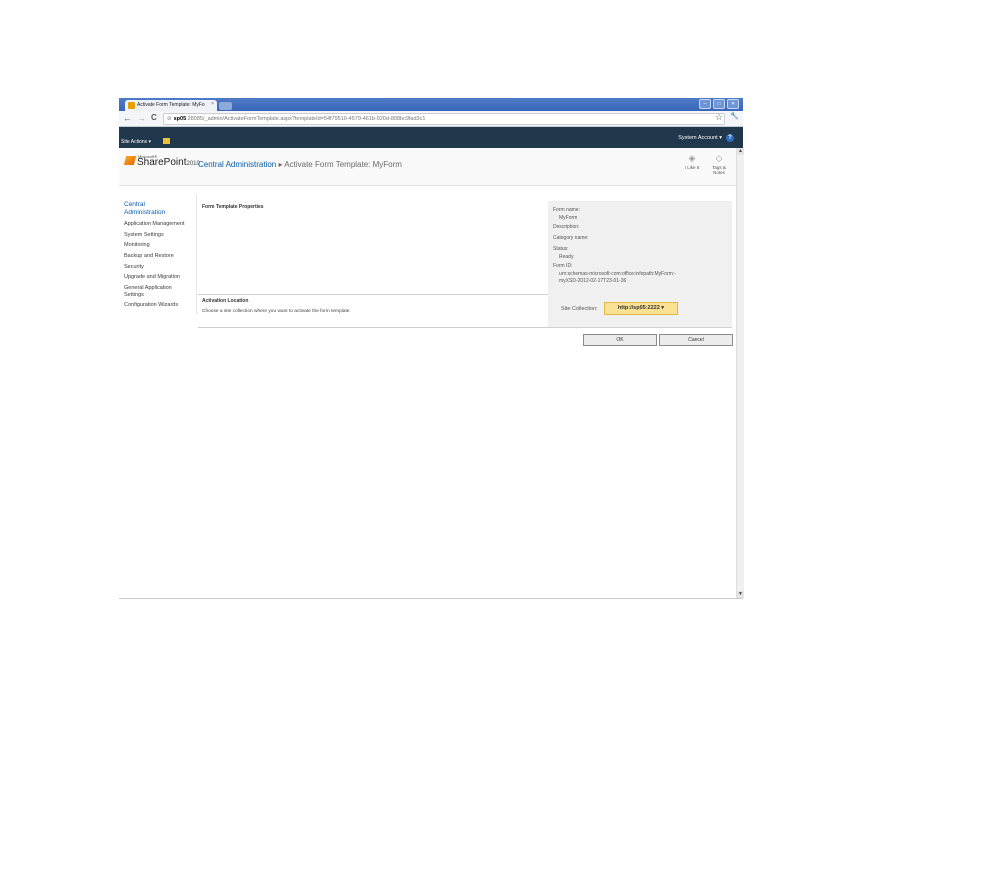  I want to click on status-value: Ready, so click(566, 257).